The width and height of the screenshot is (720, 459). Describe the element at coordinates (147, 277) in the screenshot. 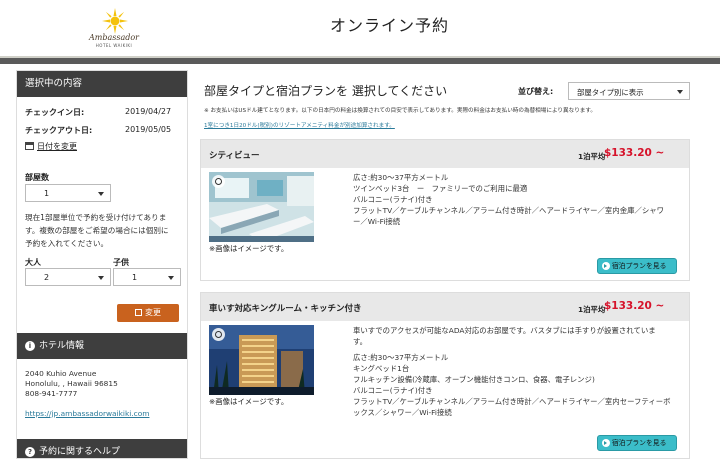

I see `children-select: 1` at that location.